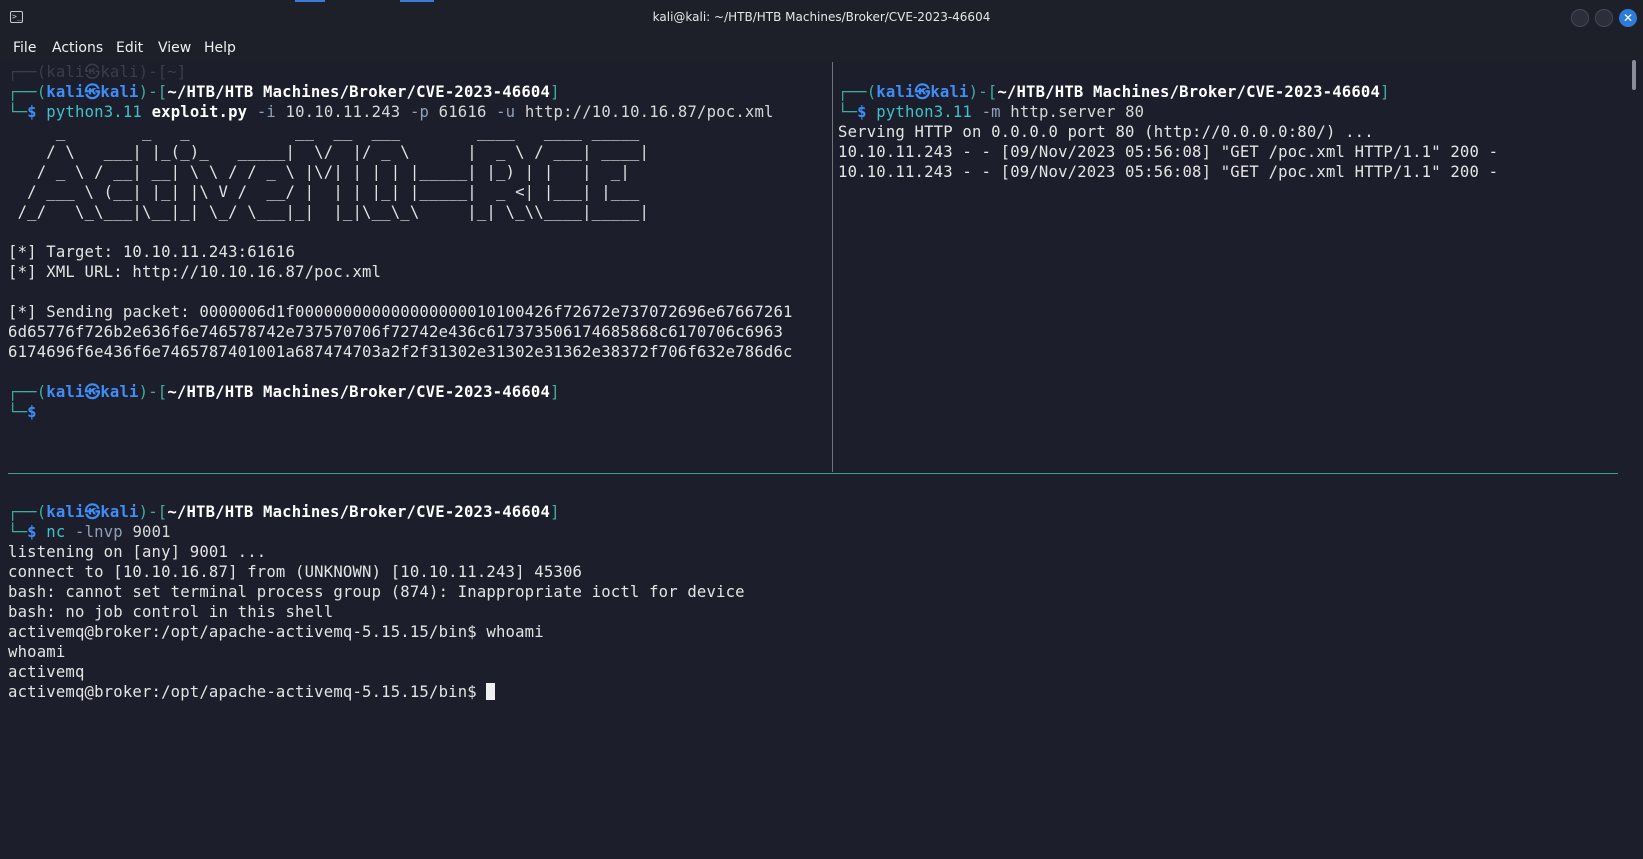 The height and width of the screenshot is (859, 1643). What do you see at coordinates (89, 532) in the screenshot?
I see `command-line: └─$ nc -lnvp 9001` at bounding box center [89, 532].